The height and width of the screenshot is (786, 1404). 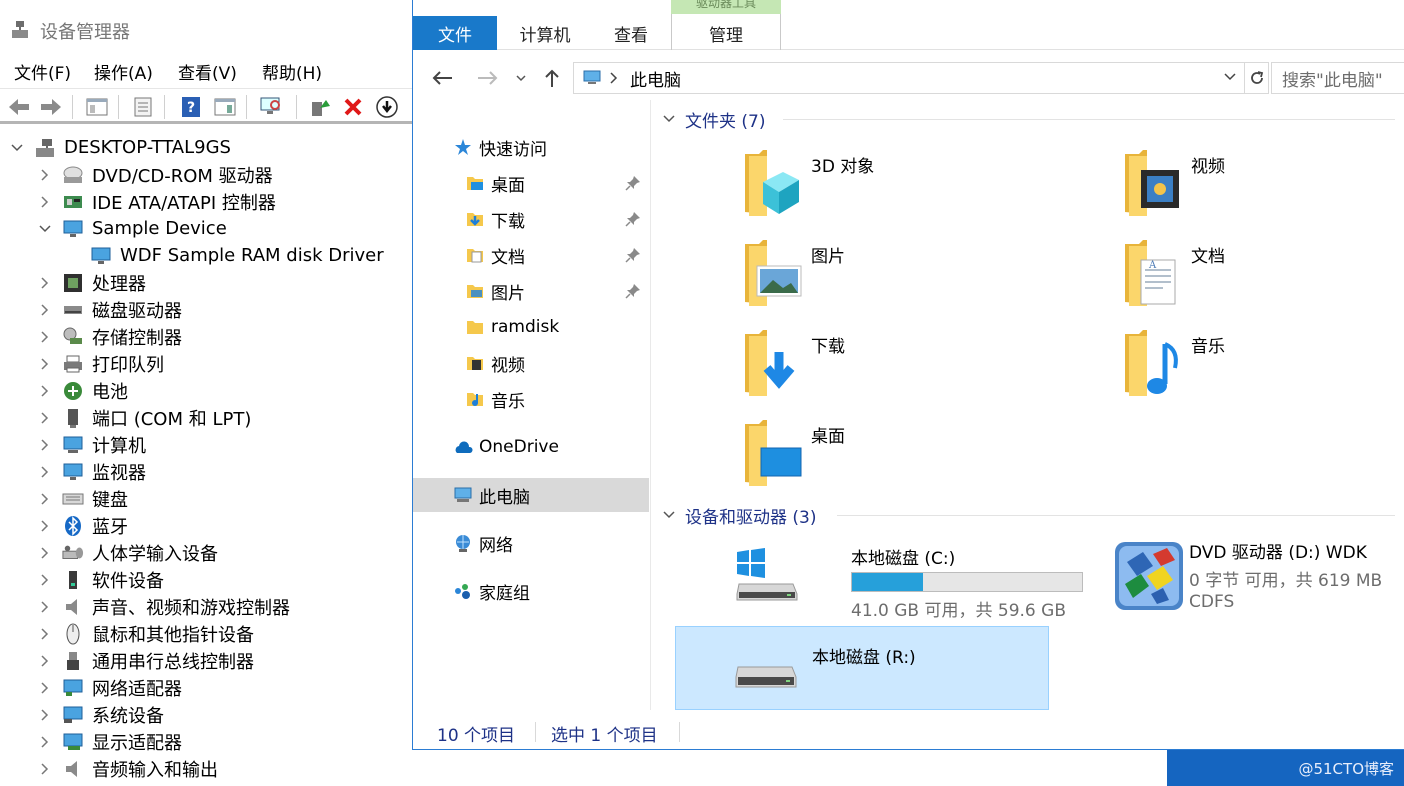 I want to click on menu-file: 文件(F), so click(x=42, y=71).